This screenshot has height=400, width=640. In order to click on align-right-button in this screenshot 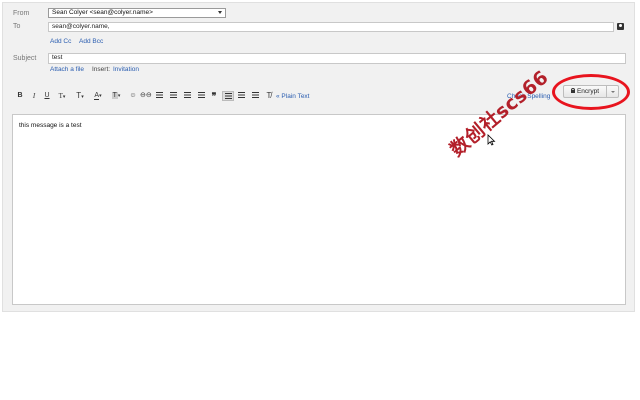, I will do `click(255, 96)`.